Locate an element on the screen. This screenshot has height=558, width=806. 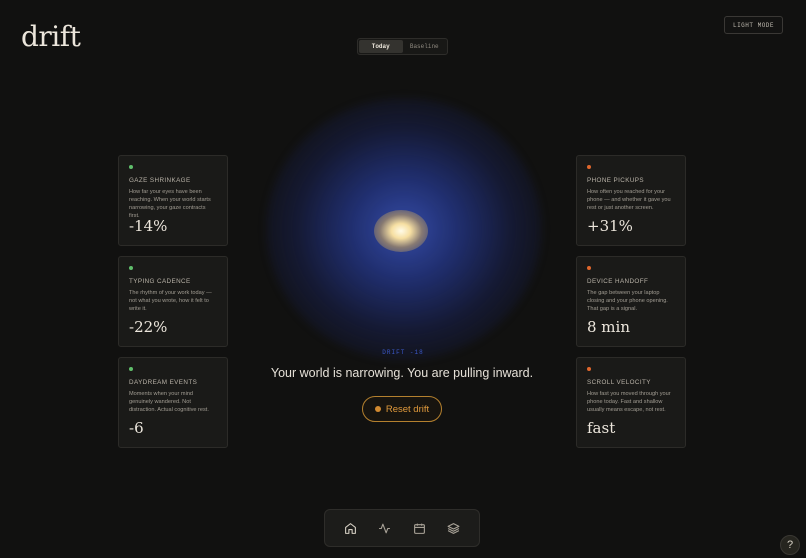
app-logo: drift is located at coordinates (51, 36).